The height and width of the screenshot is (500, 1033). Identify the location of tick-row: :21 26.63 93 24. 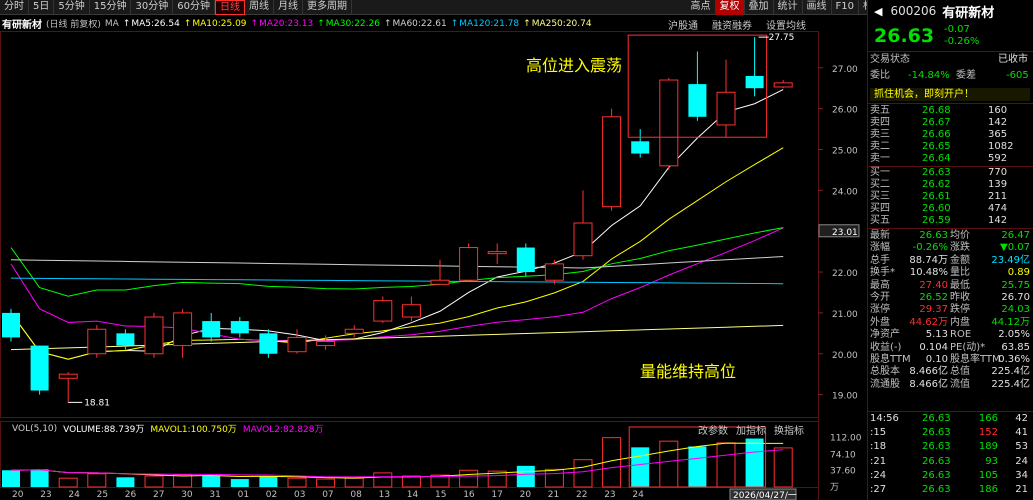
(950, 462).